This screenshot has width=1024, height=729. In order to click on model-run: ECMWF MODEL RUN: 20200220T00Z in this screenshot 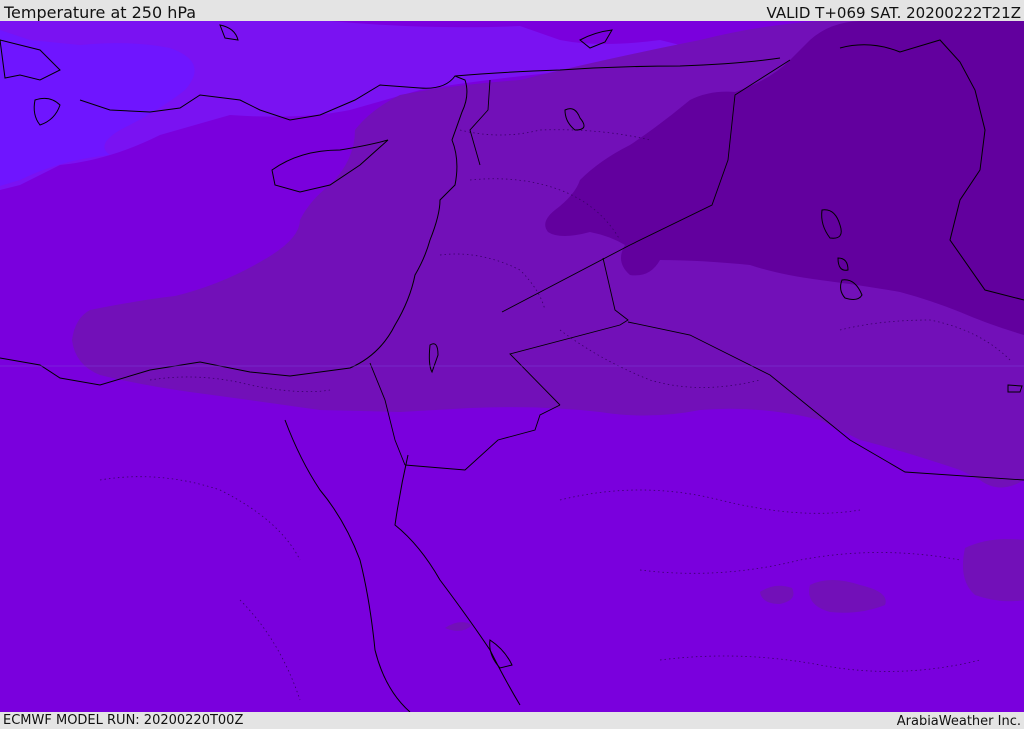, I will do `click(123, 720)`.